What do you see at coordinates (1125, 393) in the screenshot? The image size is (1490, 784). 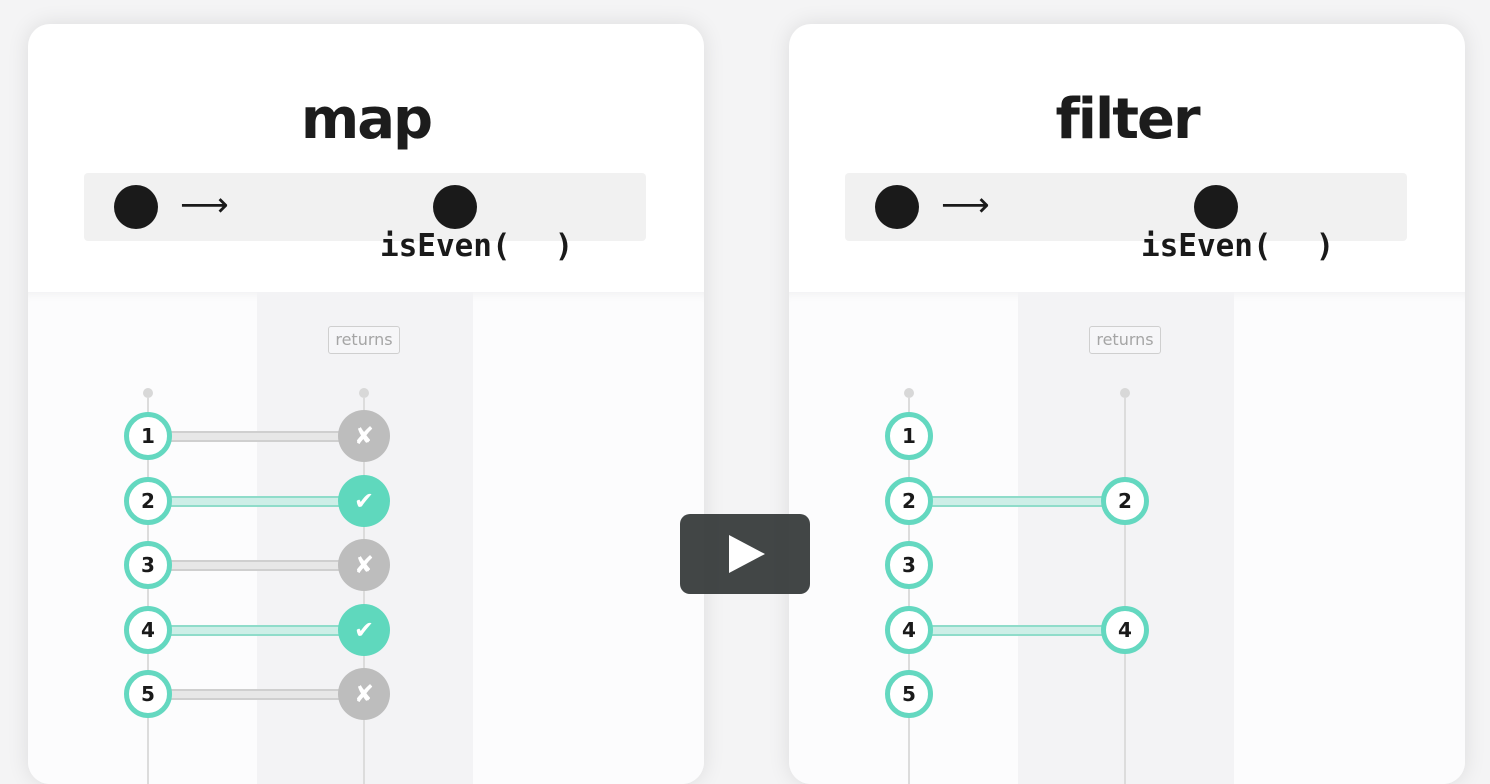 I see `filter-output-track-dot` at bounding box center [1125, 393].